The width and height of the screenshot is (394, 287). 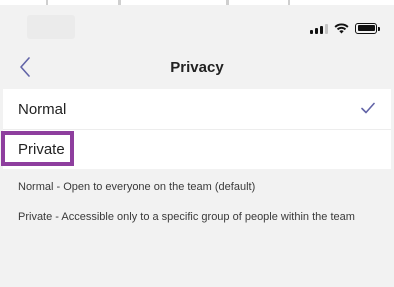 What do you see at coordinates (319, 28) in the screenshot?
I see `signal-icon` at bounding box center [319, 28].